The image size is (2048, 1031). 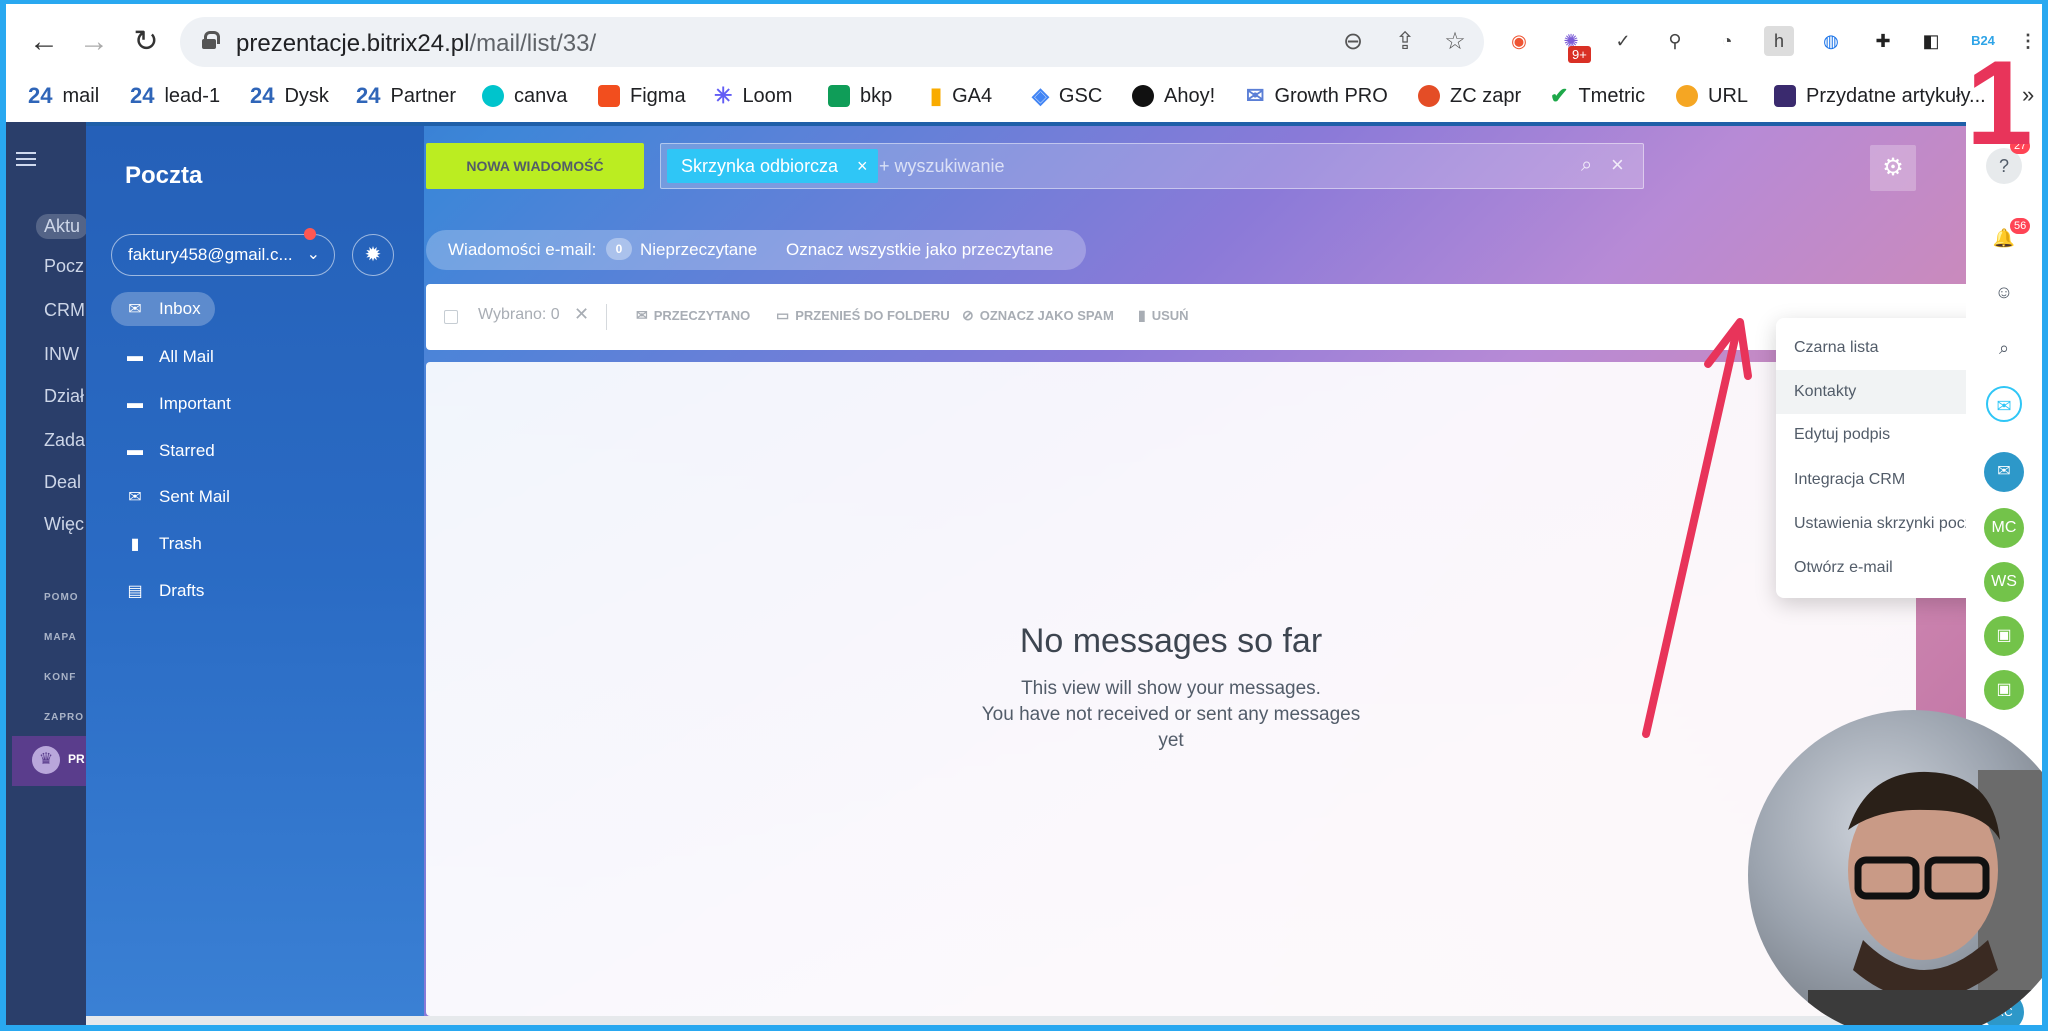 What do you see at coordinates (1837, 387) in the screenshot?
I see `annotation-overlay: 1` at bounding box center [1837, 387].